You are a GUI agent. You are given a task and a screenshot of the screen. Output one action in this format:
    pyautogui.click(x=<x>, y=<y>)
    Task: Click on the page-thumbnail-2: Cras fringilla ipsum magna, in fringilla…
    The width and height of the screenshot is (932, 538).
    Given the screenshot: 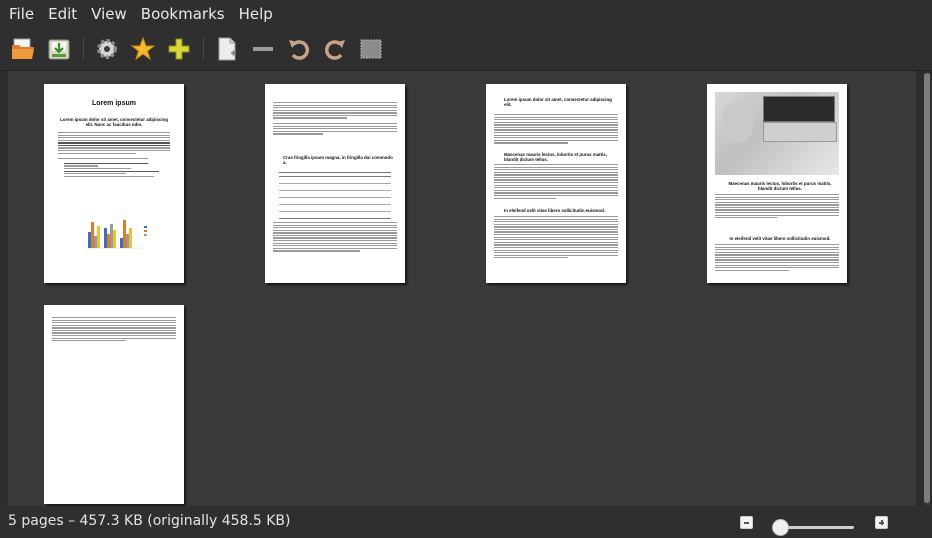 What is the action you would take?
    pyautogui.click(x=335, y=183)
    